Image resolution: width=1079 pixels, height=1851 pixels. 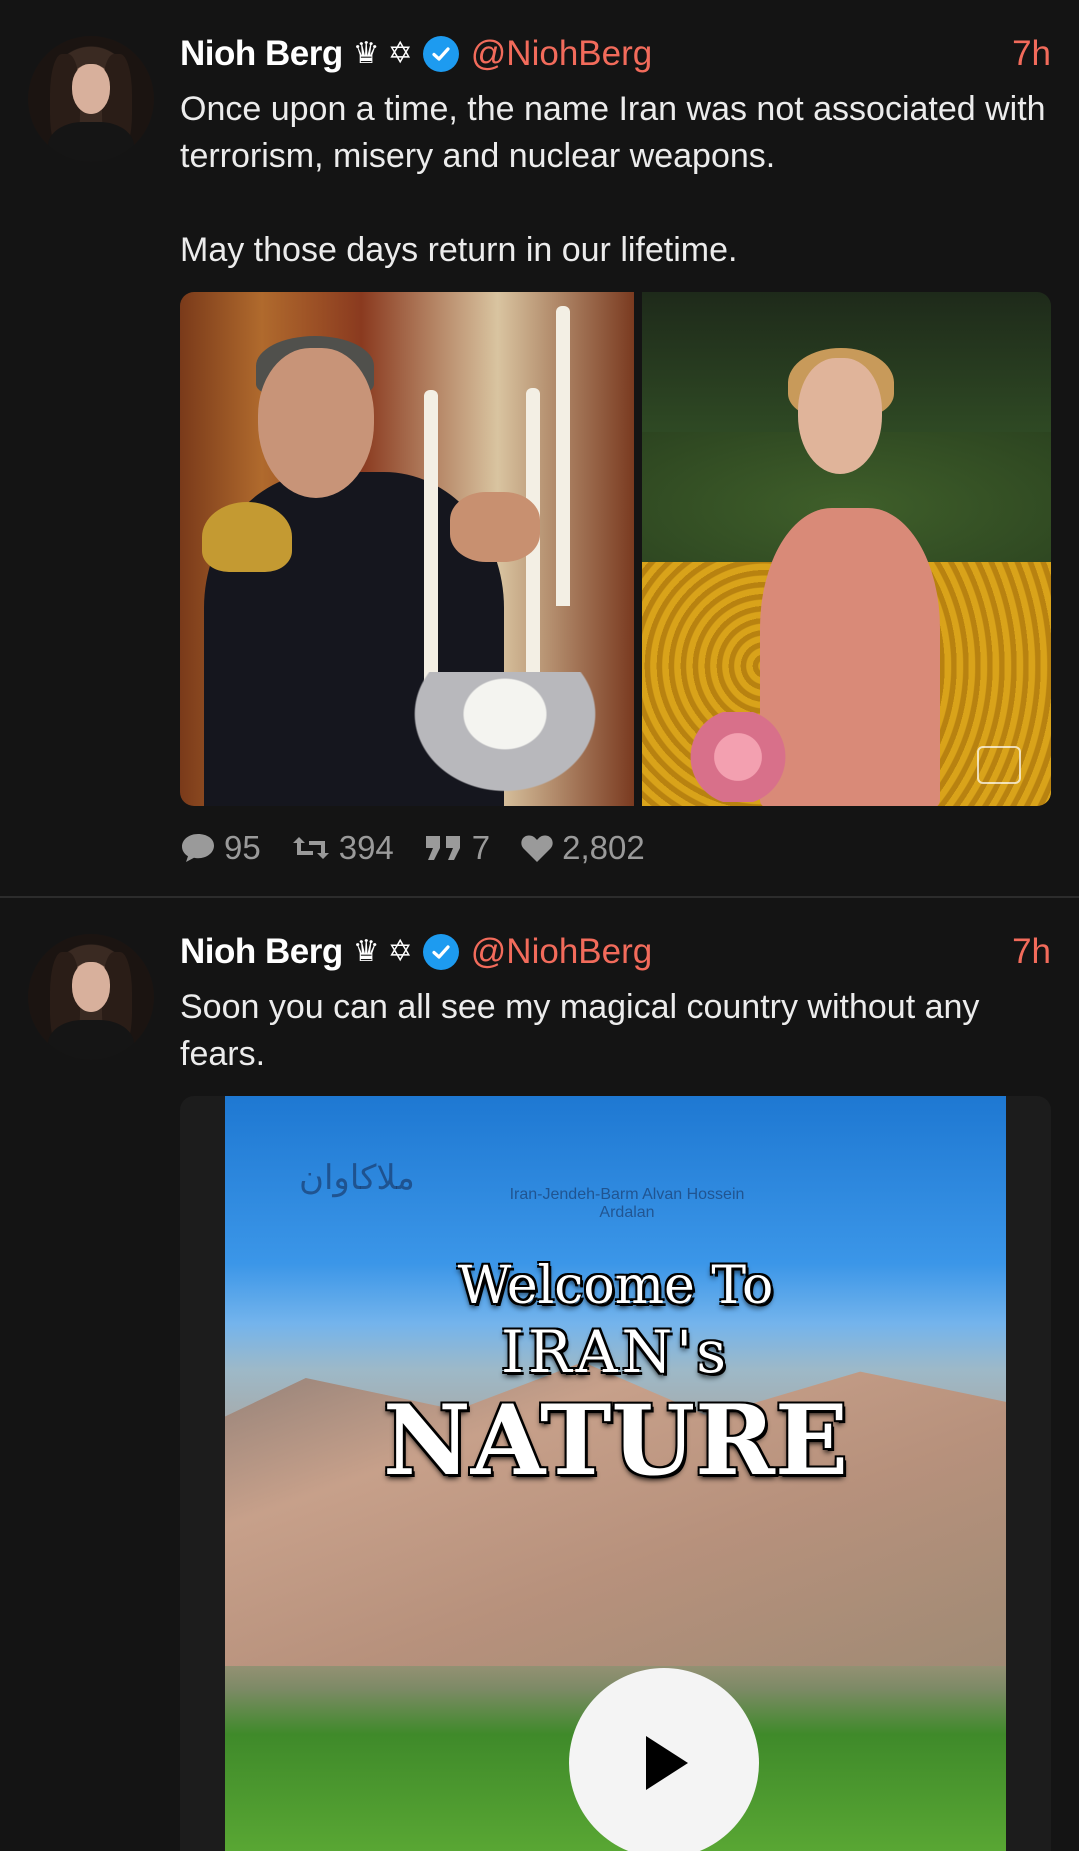 I want to click on heart-icon, so click(x=537, y=848).